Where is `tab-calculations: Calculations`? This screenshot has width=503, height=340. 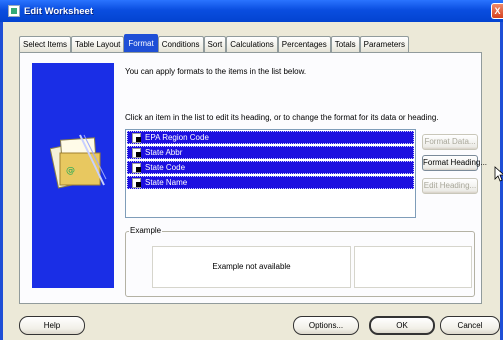
tab-calculations: Calculations is located at coordinates (252, 44).